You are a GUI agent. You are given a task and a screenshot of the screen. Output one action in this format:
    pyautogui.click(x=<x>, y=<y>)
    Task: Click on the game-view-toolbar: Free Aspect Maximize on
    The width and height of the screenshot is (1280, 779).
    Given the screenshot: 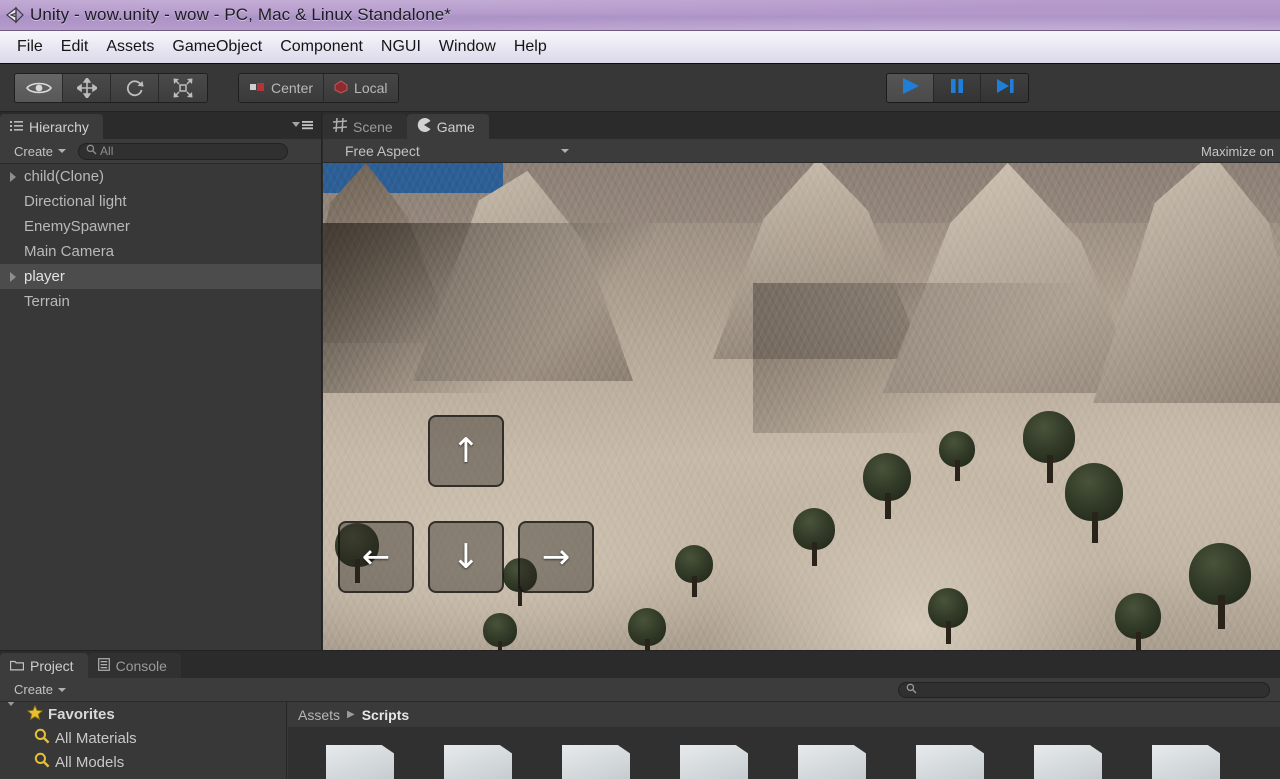 What is the action you would take?
    pyautogui.click(x=801, y=151)
    